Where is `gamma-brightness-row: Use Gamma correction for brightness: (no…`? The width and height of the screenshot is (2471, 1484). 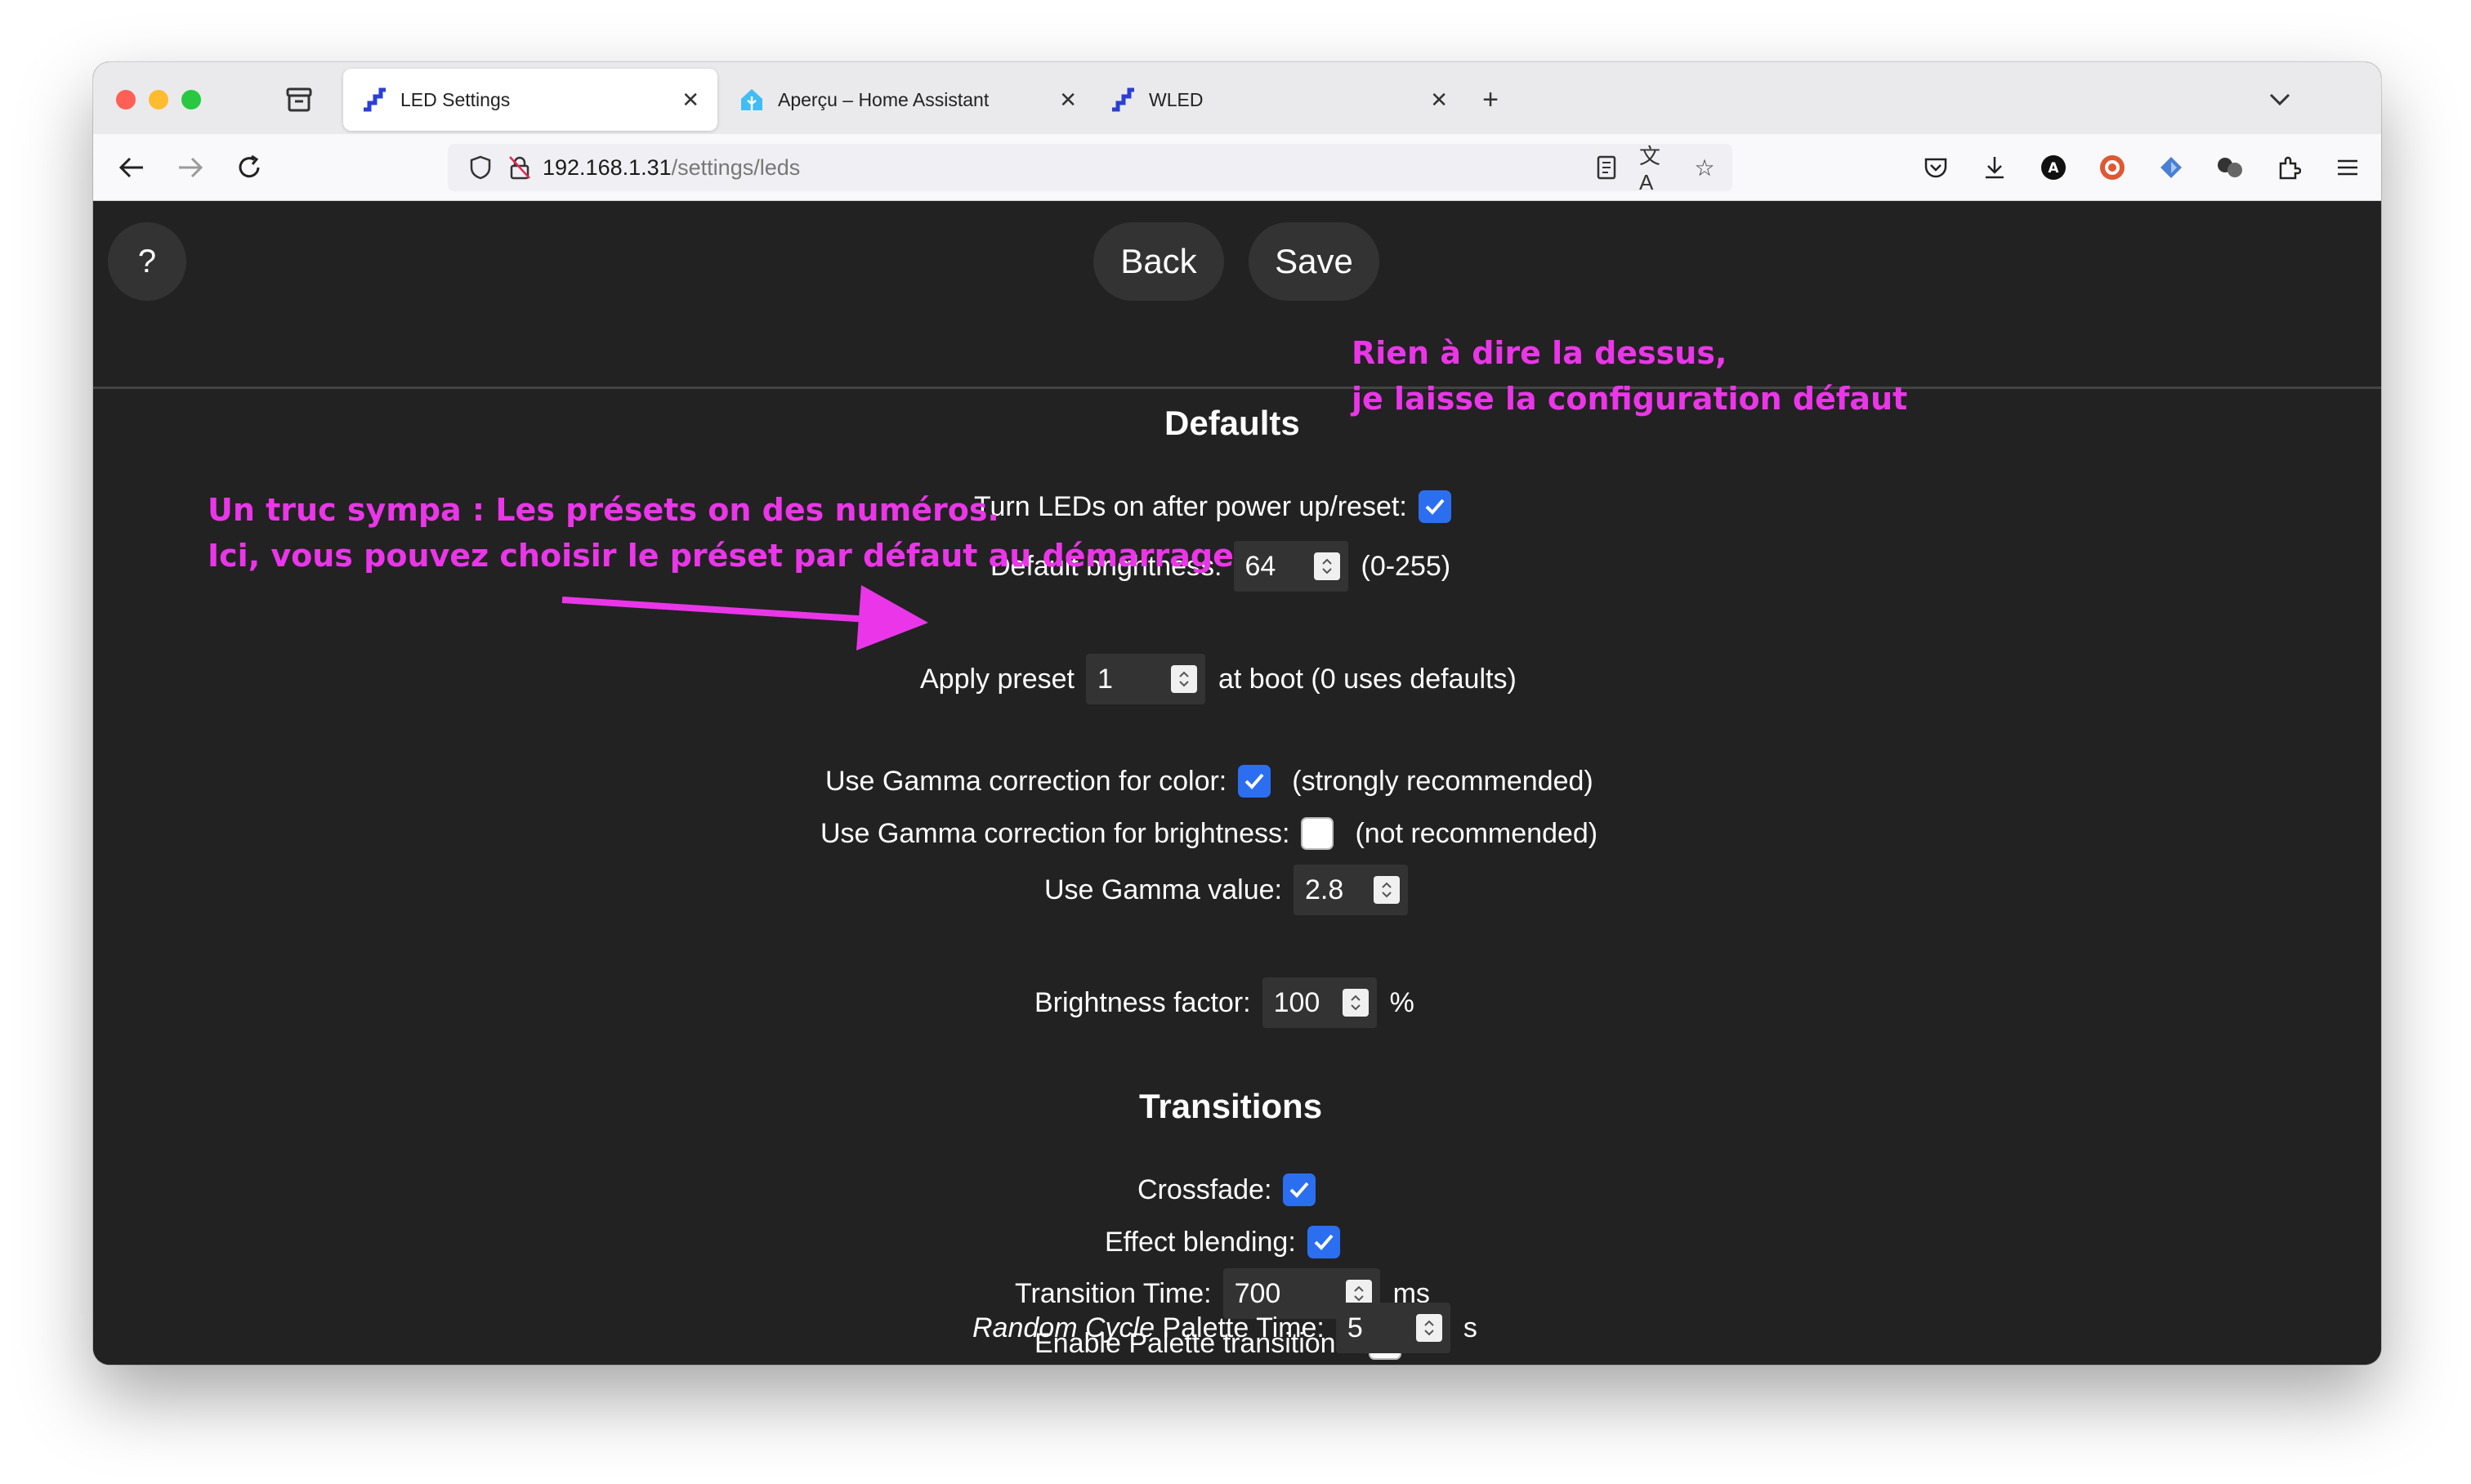 gamma-brightness-row: Use Gamma correction for brightness: (no… is located at coordinates (1209, 833).